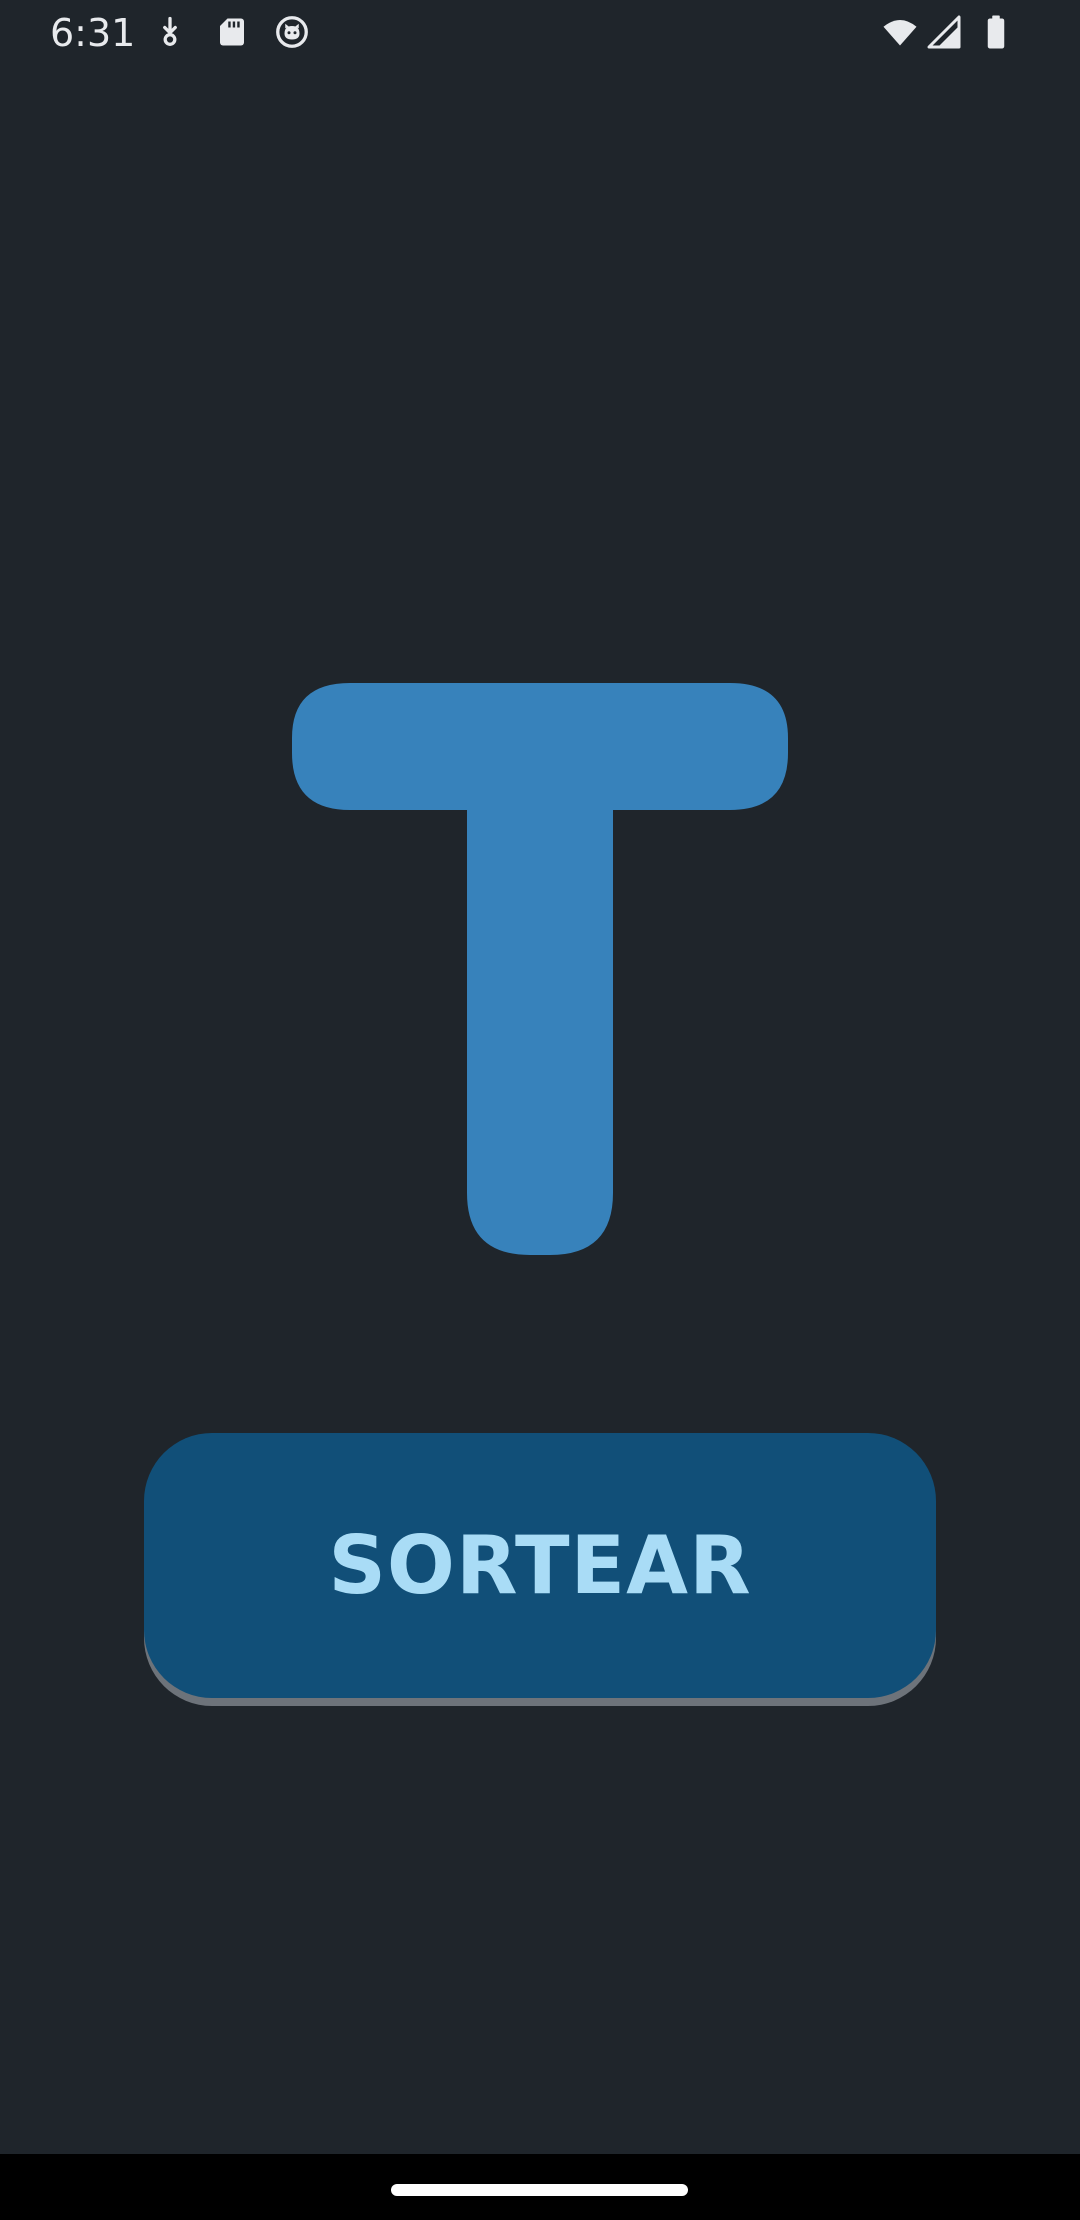  Describe the element at coordinates (170, 32) in the screenshot. I see `download-icon` at that location.